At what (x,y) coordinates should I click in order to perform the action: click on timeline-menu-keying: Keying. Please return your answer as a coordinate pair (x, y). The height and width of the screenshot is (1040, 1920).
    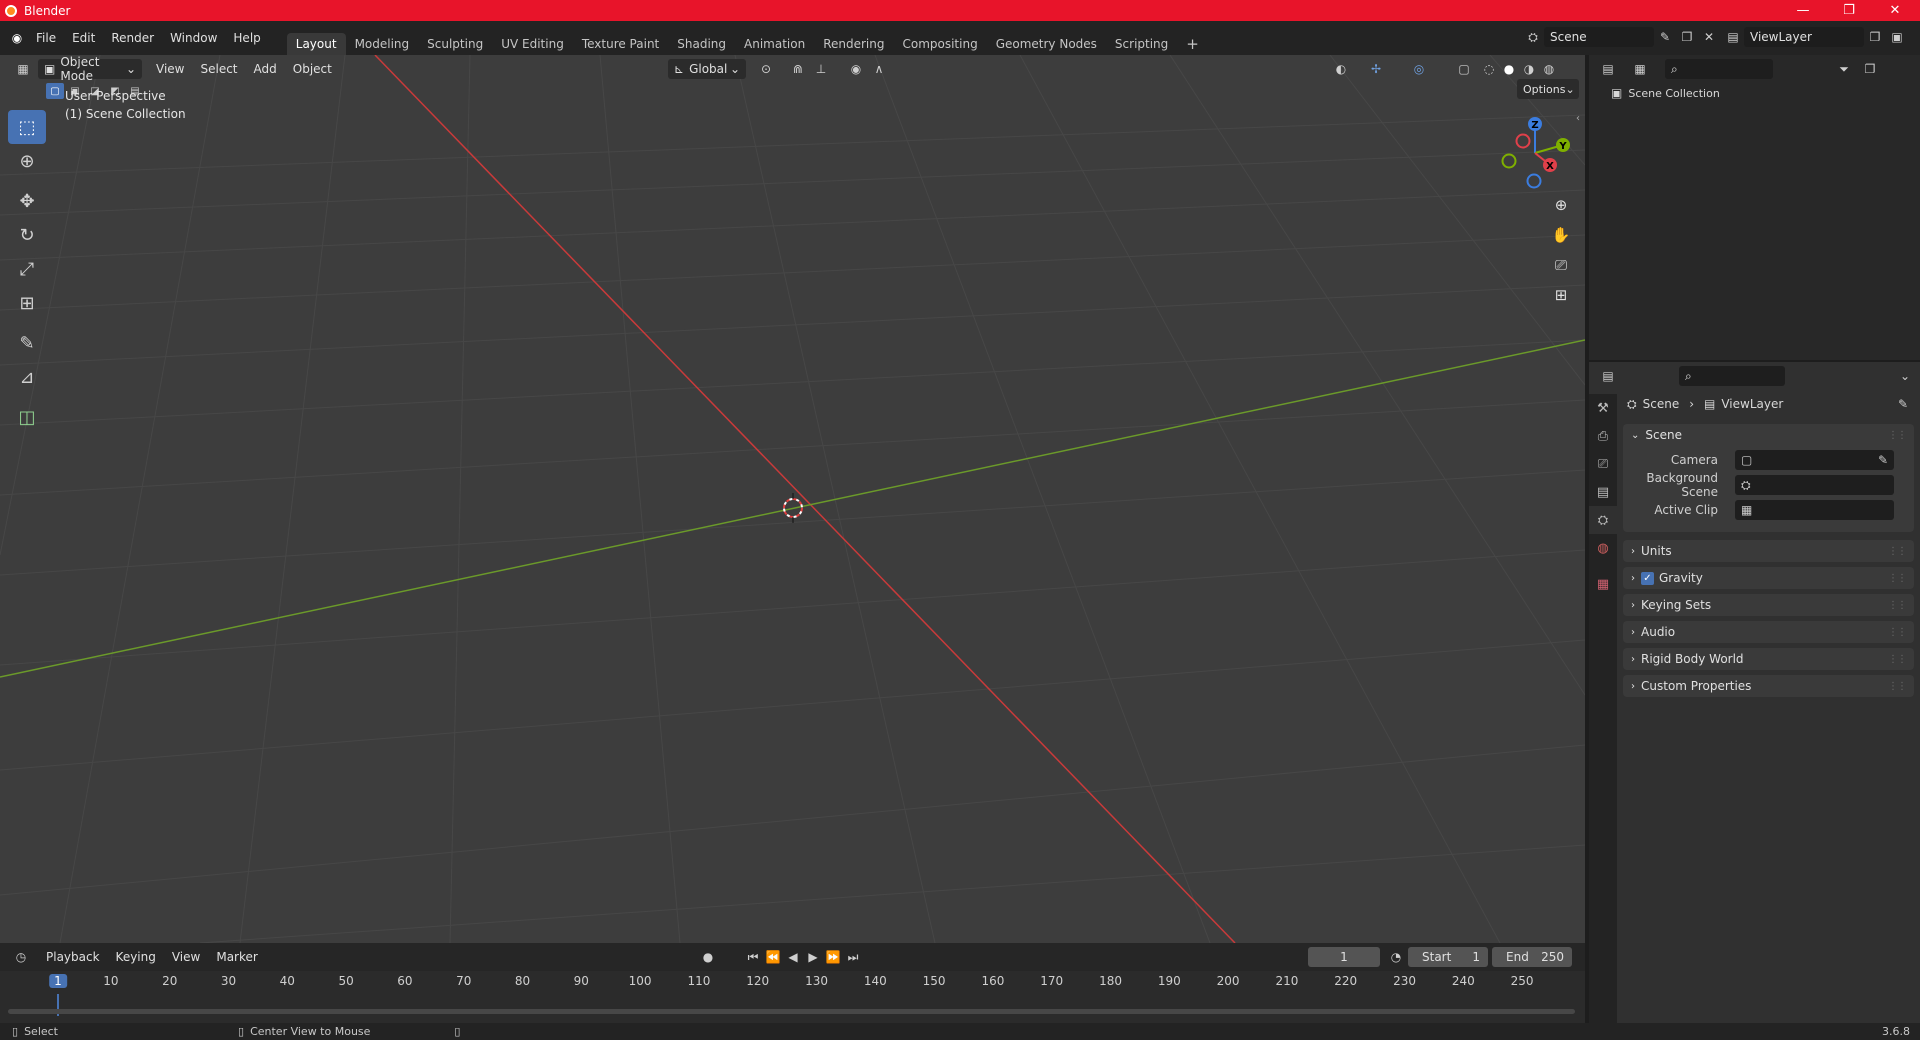
    Looking at the image, I should click on (136, 957).